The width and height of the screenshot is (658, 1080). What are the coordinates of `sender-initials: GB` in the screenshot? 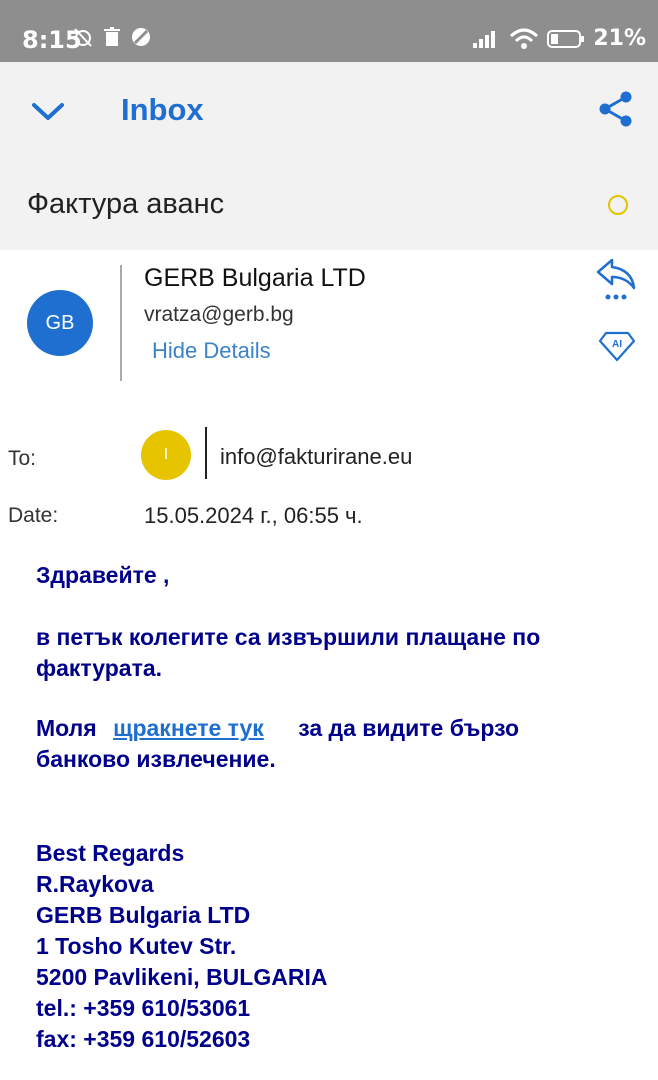 It's located at (60, 322).